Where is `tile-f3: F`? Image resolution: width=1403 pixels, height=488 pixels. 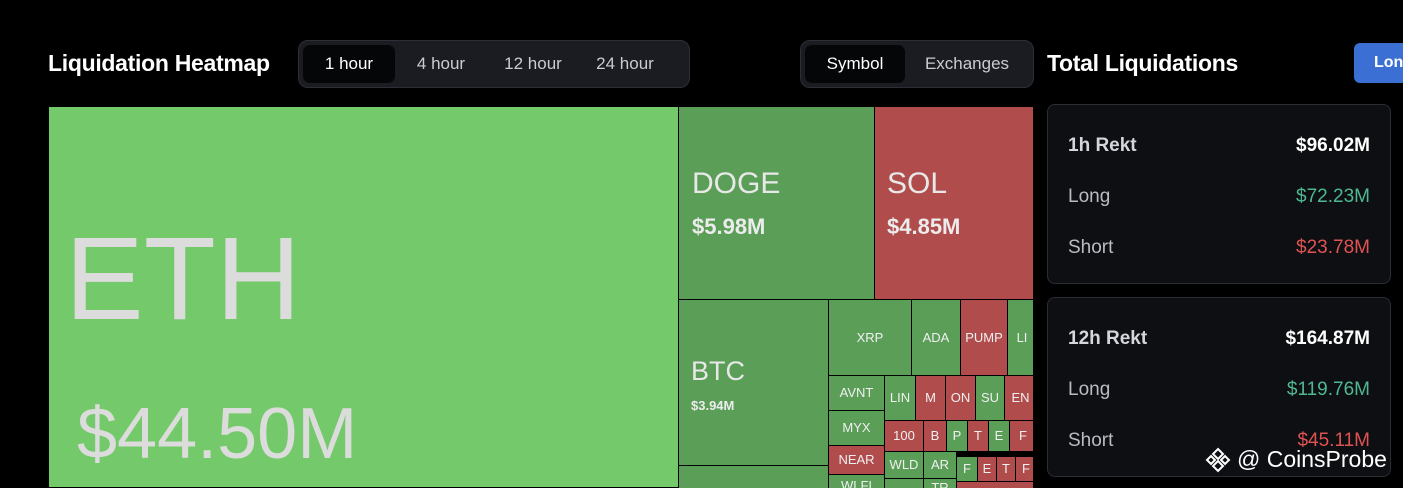
tile-f3: F is located at coordinates (1024, 469).